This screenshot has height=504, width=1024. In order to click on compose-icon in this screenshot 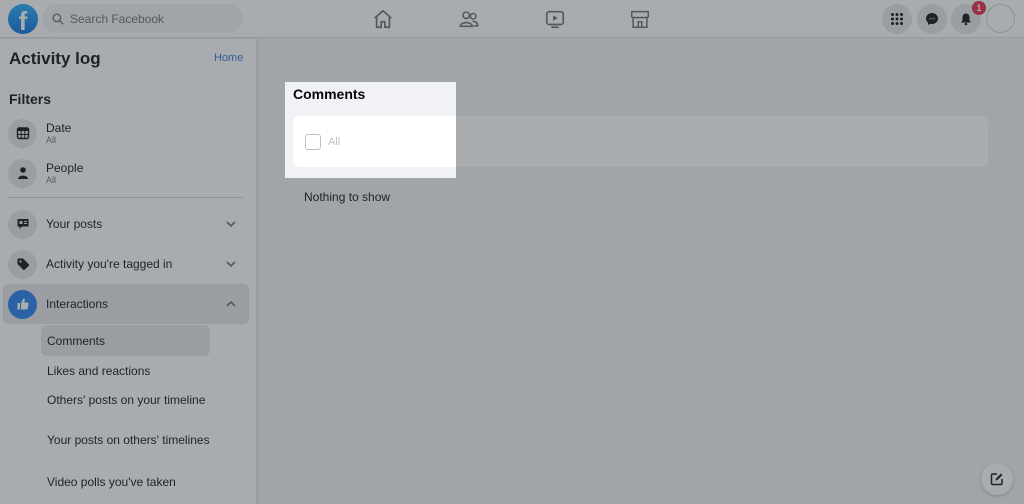, I will do `click(996, 479)`.